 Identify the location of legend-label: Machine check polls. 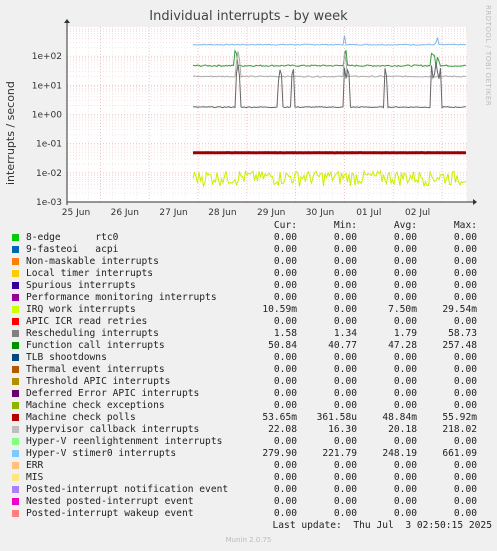
(81, 417).